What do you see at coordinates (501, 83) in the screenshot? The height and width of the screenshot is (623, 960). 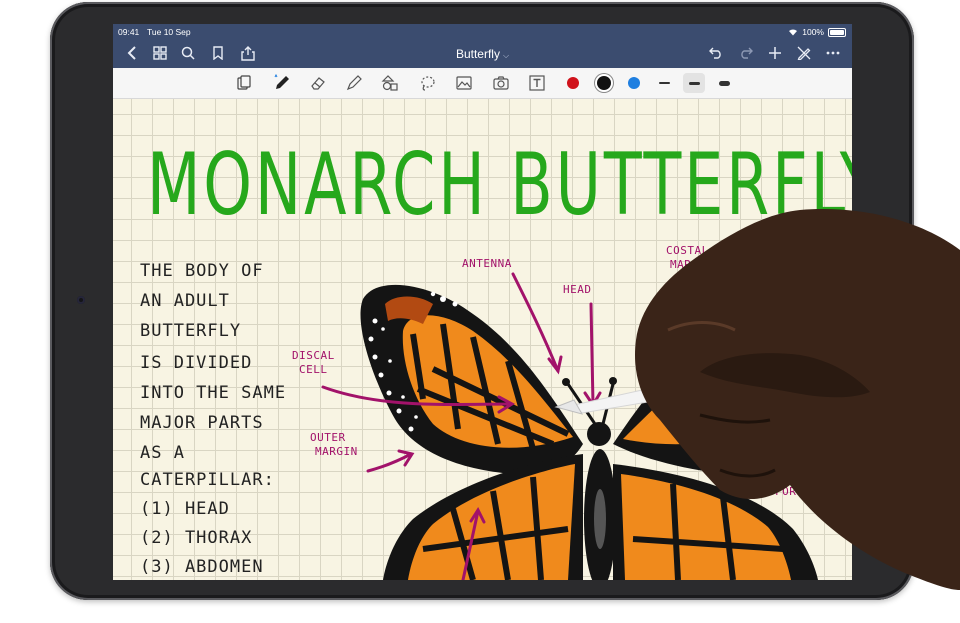 I see `camera-icon` at bounding box center [501, 83].